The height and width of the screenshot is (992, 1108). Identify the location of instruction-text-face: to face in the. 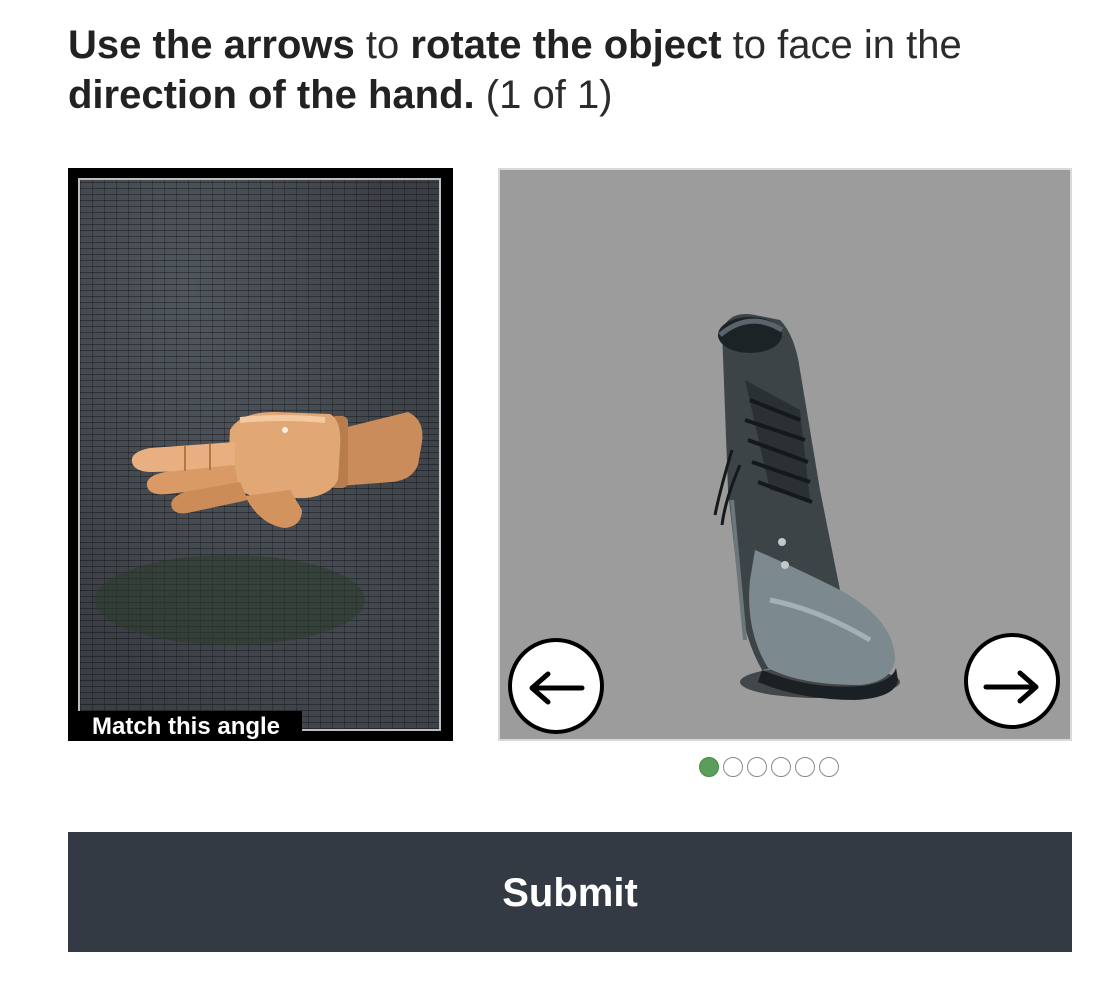
(841, 45).